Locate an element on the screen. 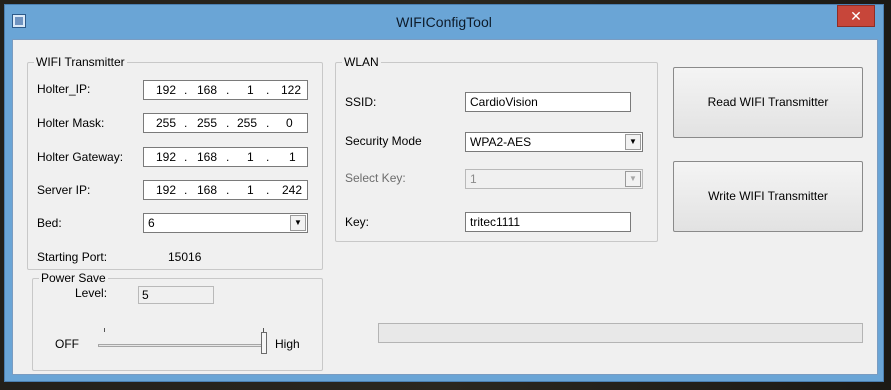  server-ip-octet-4: 242 is located at coordinates (292, 190).